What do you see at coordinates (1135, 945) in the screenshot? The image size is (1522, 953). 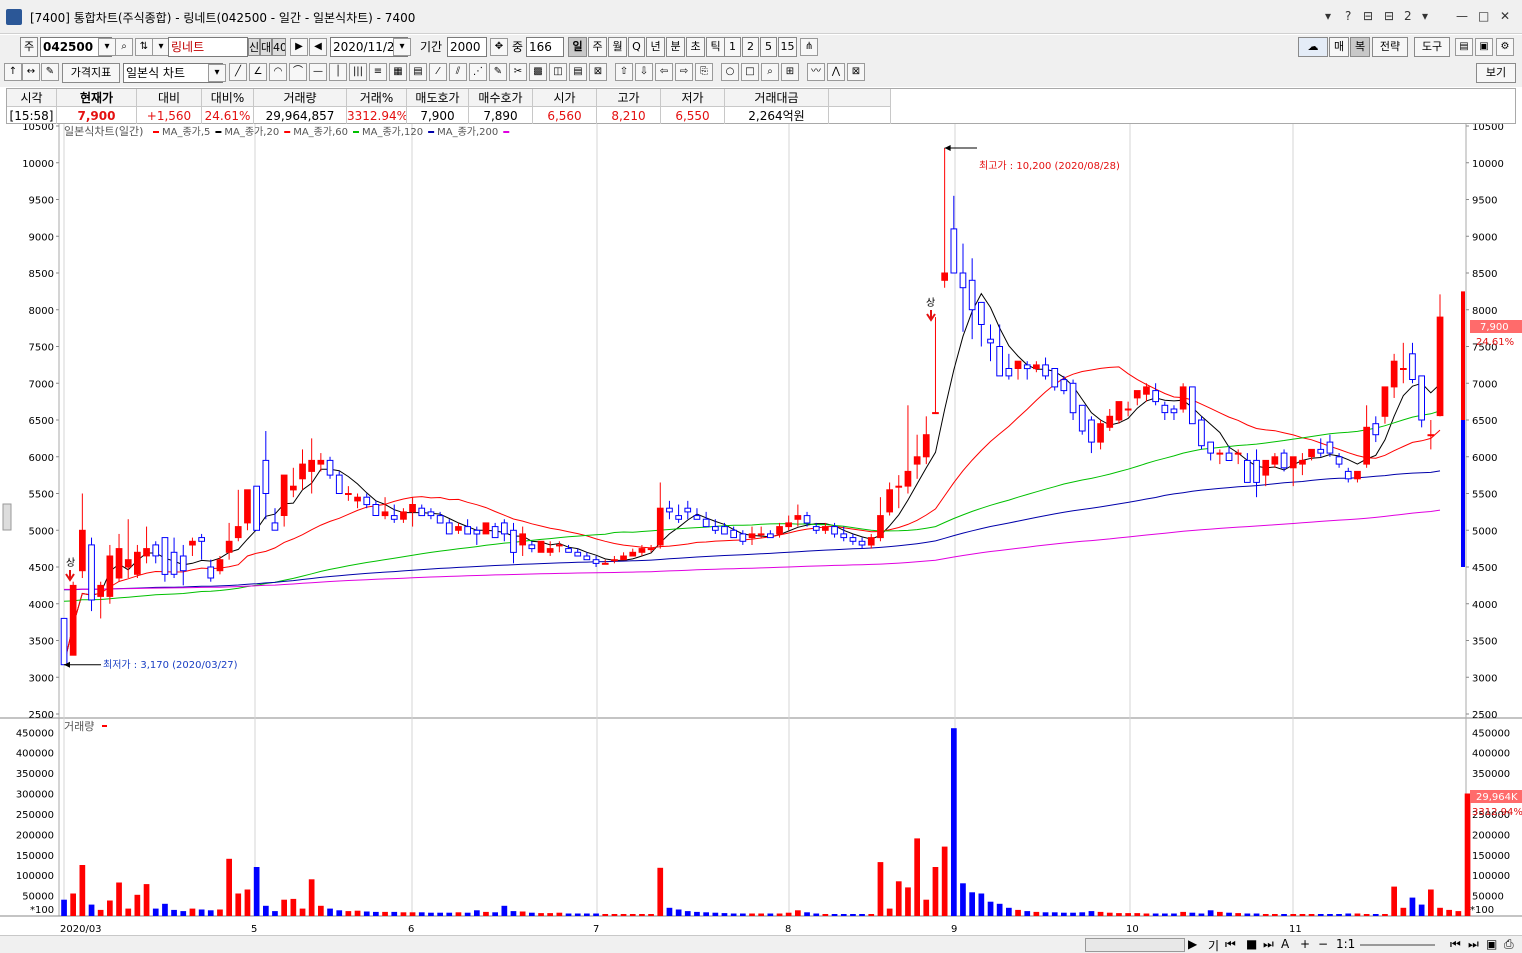 I see `horizontal-scrollbar` at bounding box center [1135, 945].